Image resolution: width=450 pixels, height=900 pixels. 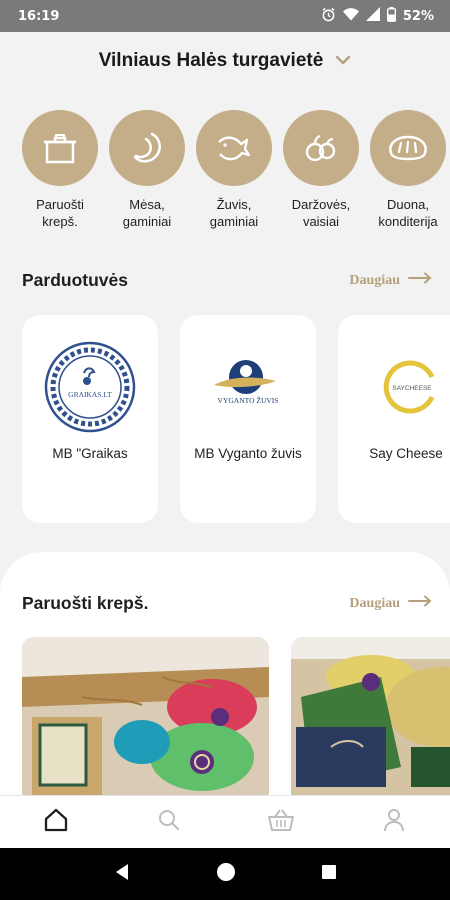 I want to click on home-button-icon, so click(x=226, y=874).